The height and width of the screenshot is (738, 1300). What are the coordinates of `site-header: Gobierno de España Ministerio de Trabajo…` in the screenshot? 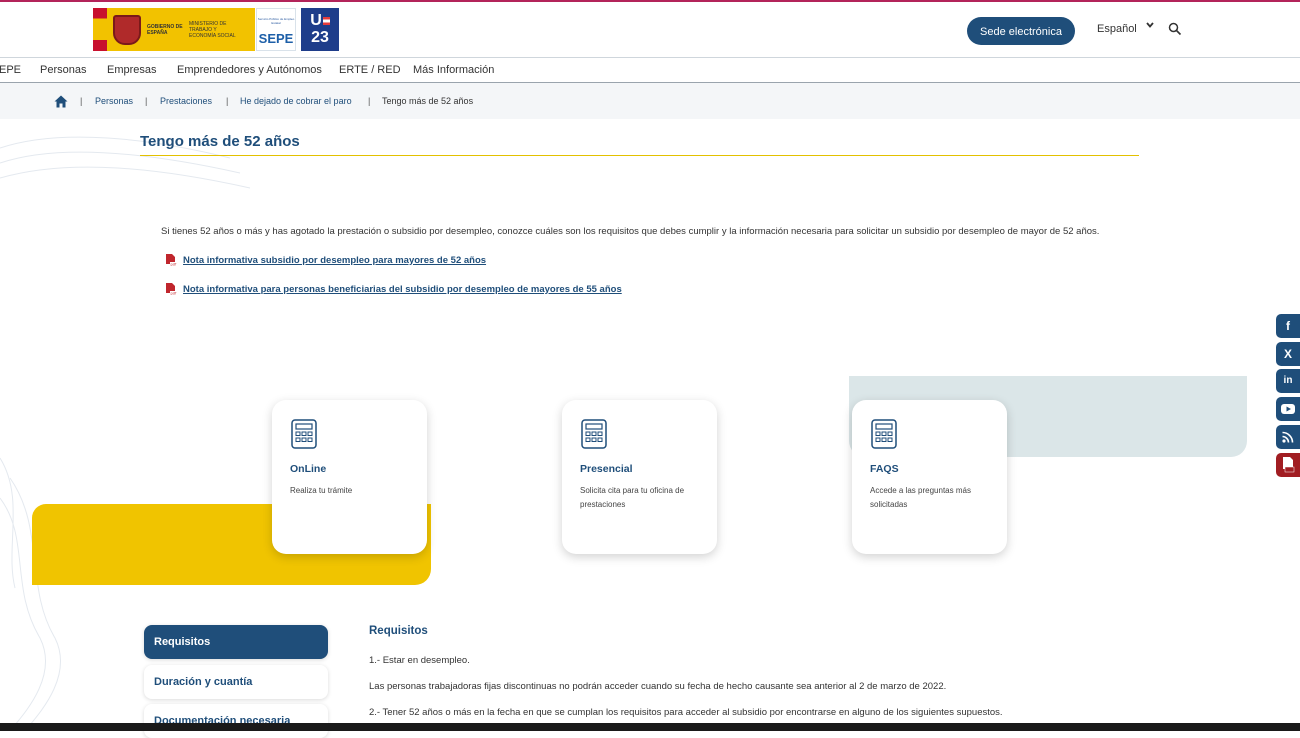 It's located at (650, 30).